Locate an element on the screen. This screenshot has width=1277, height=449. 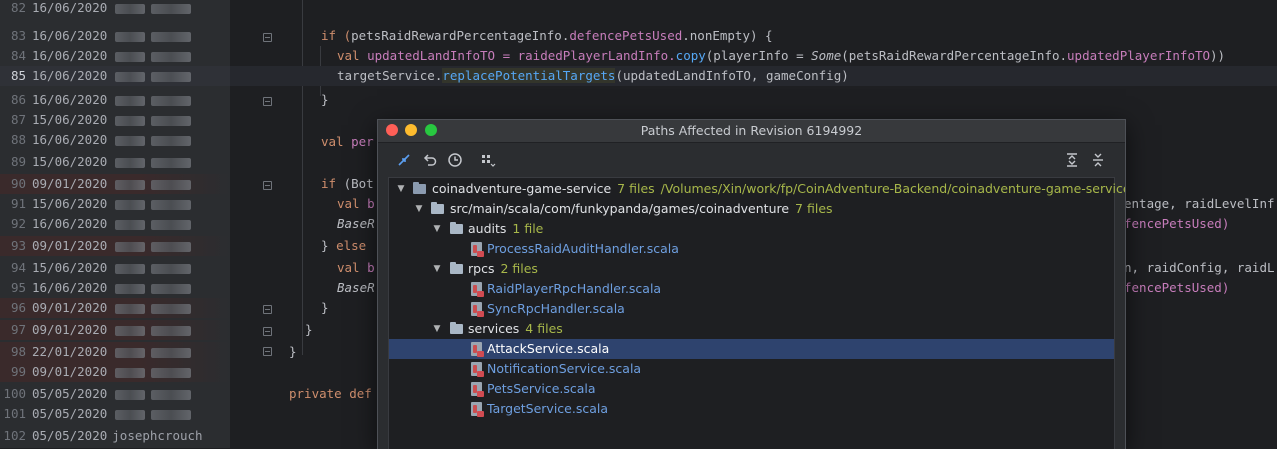
diff-arrows-icon is located at coordinates (404, 162).